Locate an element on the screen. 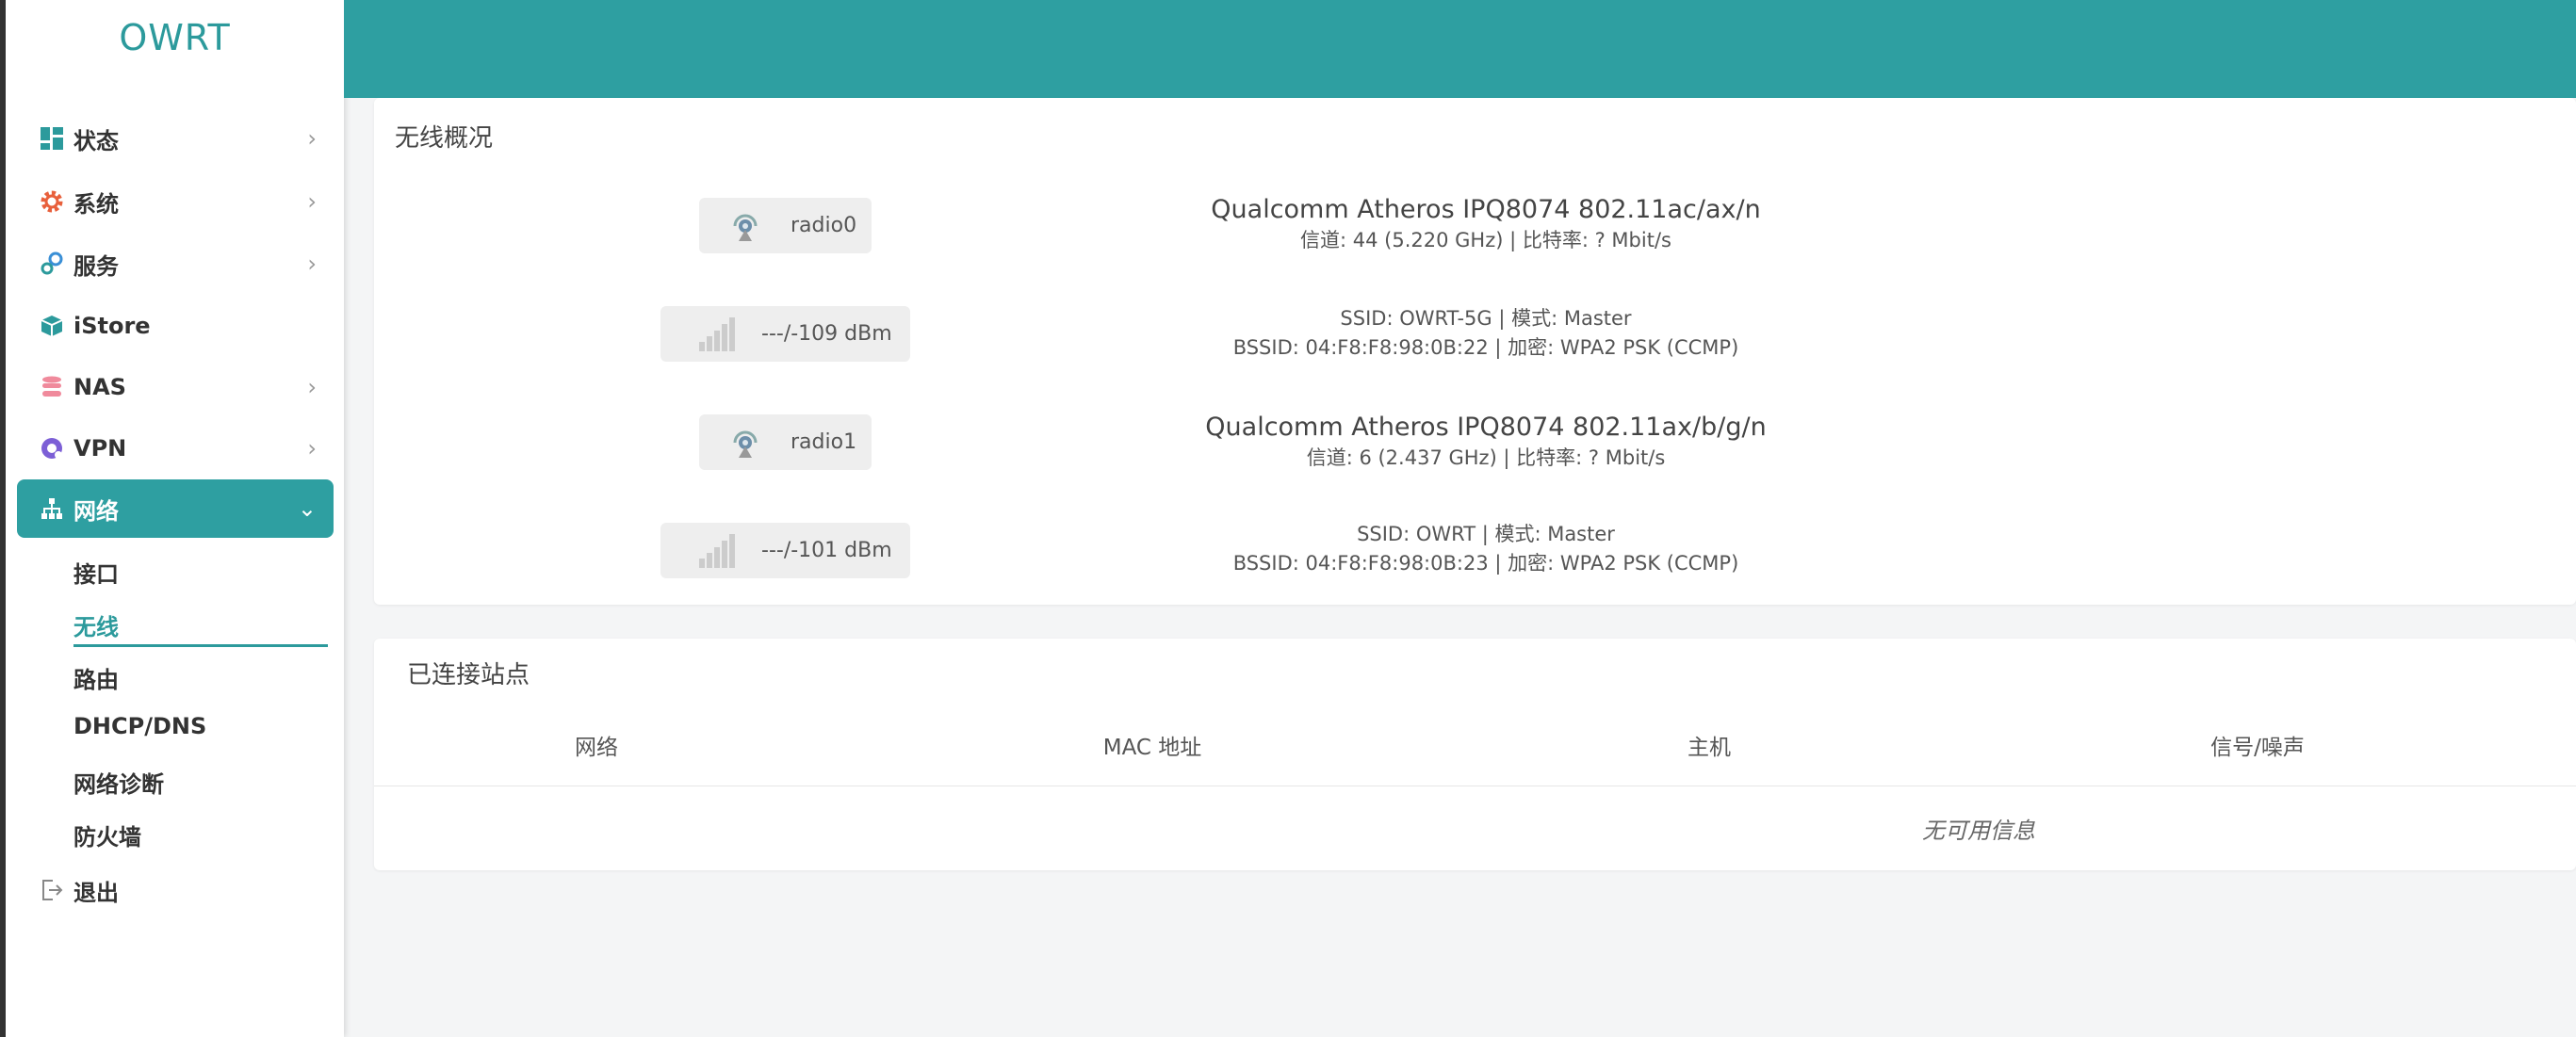 This screenshot has width=2576, height=1037. top-header-bar is located at coordinates (1460, 49).